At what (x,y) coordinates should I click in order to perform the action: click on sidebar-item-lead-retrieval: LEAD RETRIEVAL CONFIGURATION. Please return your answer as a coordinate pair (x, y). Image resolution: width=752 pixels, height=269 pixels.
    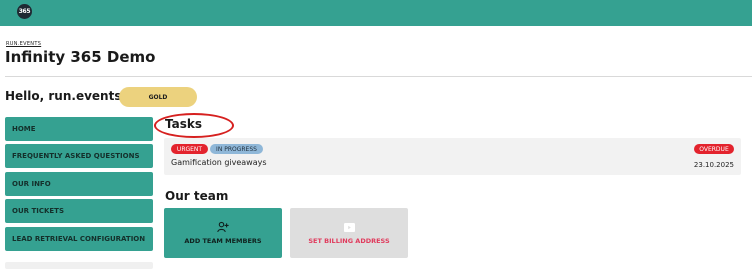
    Looking at the image, I should click on (79, 239).